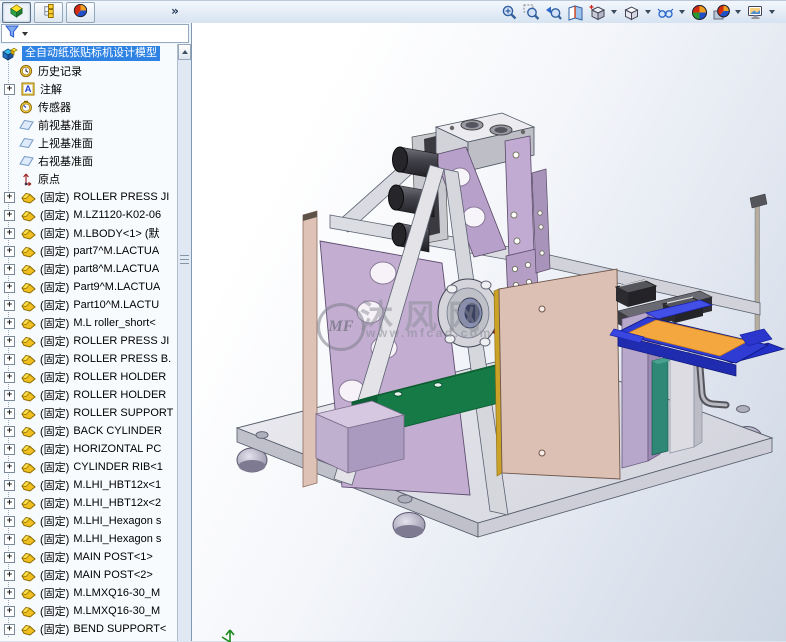  What do you see at coordinates (360, 437) in the screenshot?
I see `cylinder-block-box` at bounding box center [360, 437].